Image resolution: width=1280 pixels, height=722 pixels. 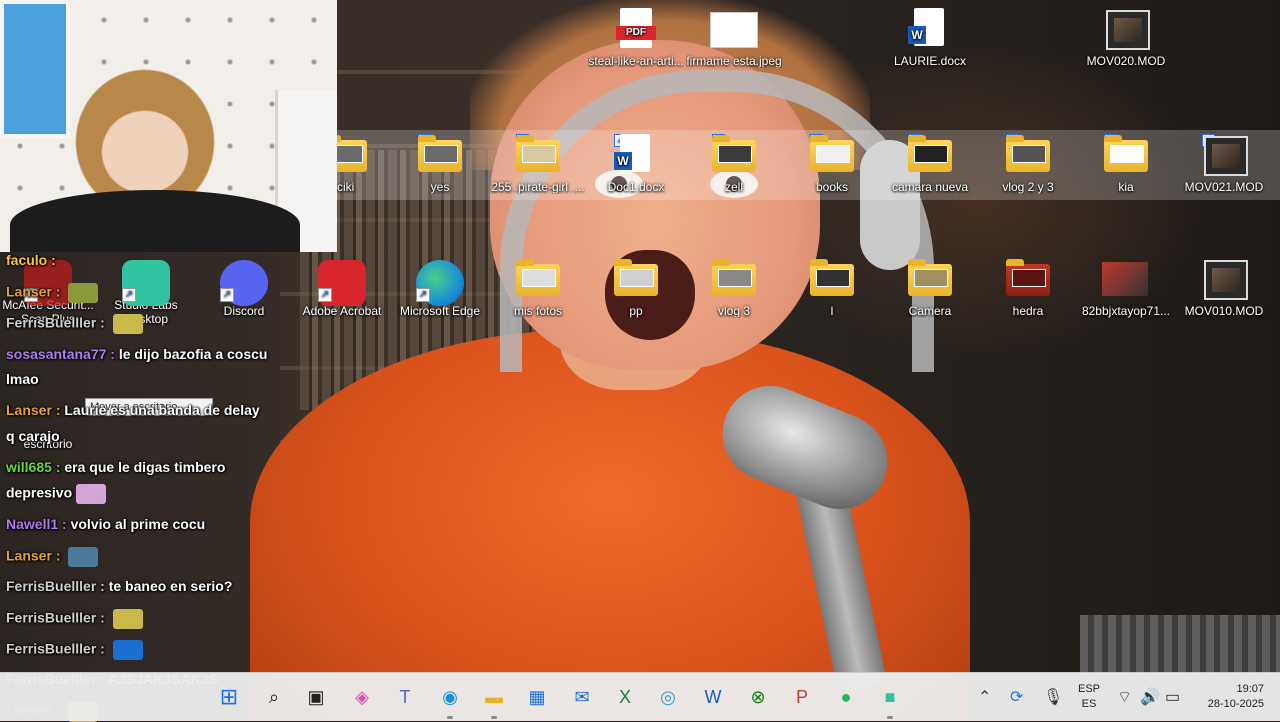 I want to click on desktop-icon-folder: hedra, so click(x=1028, y=288).